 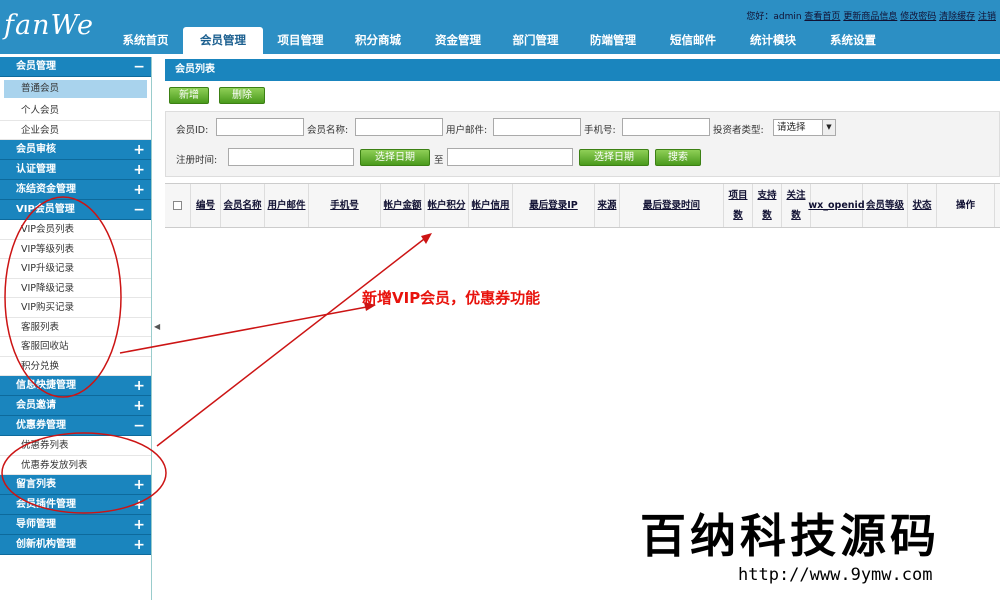 What do you see at coordinates (75, 505) in the screenshot?
I see `sidebar-section: 会员插件管理 +` at bounding box center [75, 505].